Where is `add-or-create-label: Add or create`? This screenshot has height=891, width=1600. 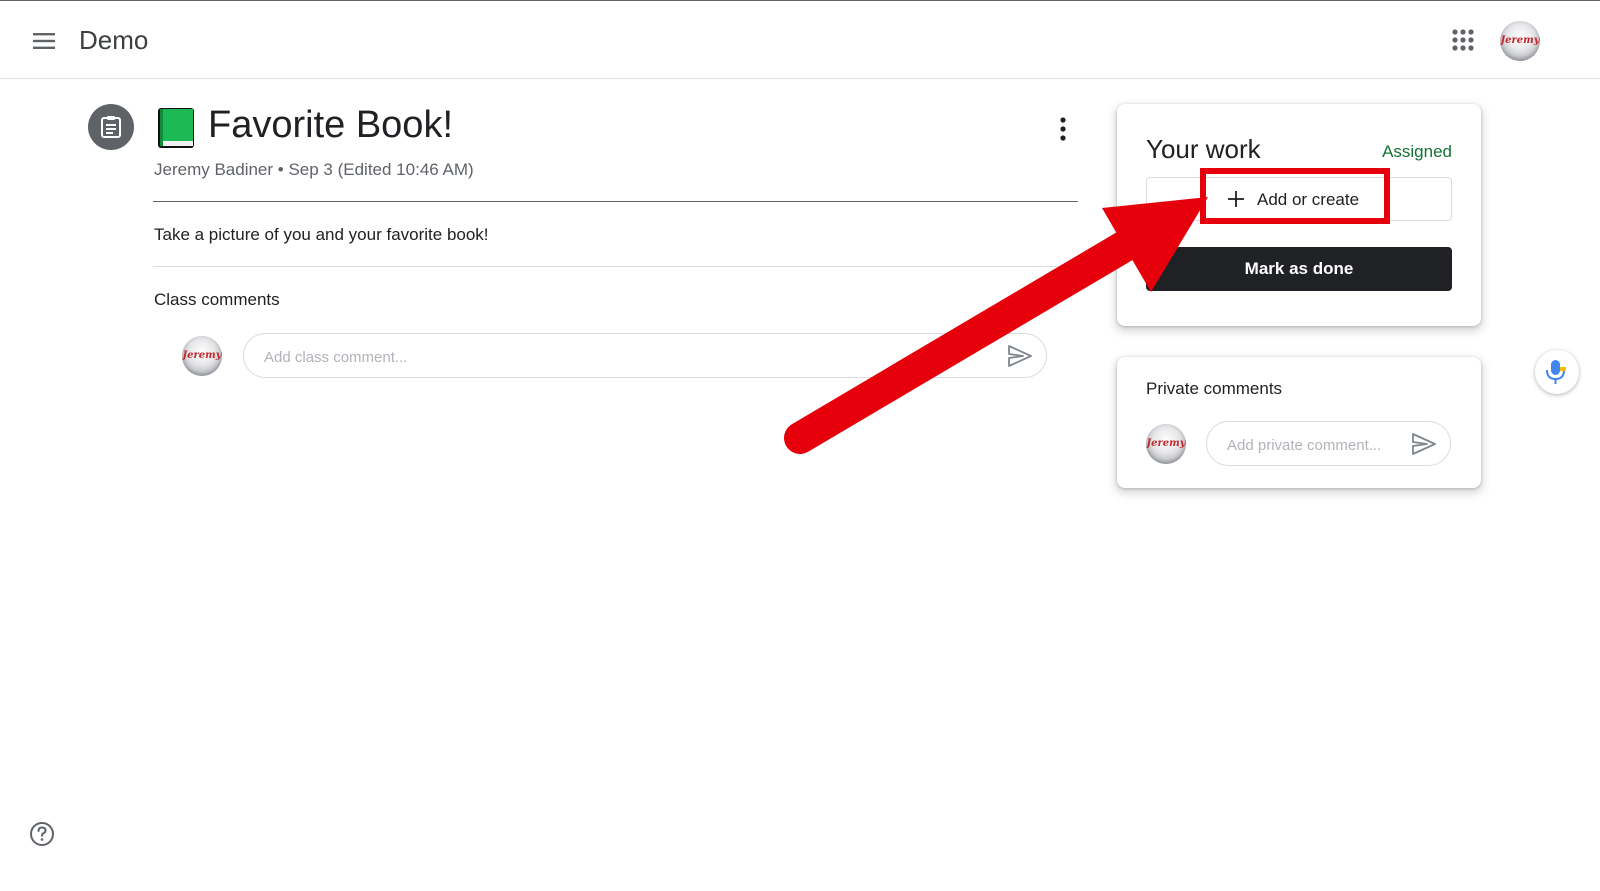
add-or-create-label: Add or create is located at coordinates (1308, 199).